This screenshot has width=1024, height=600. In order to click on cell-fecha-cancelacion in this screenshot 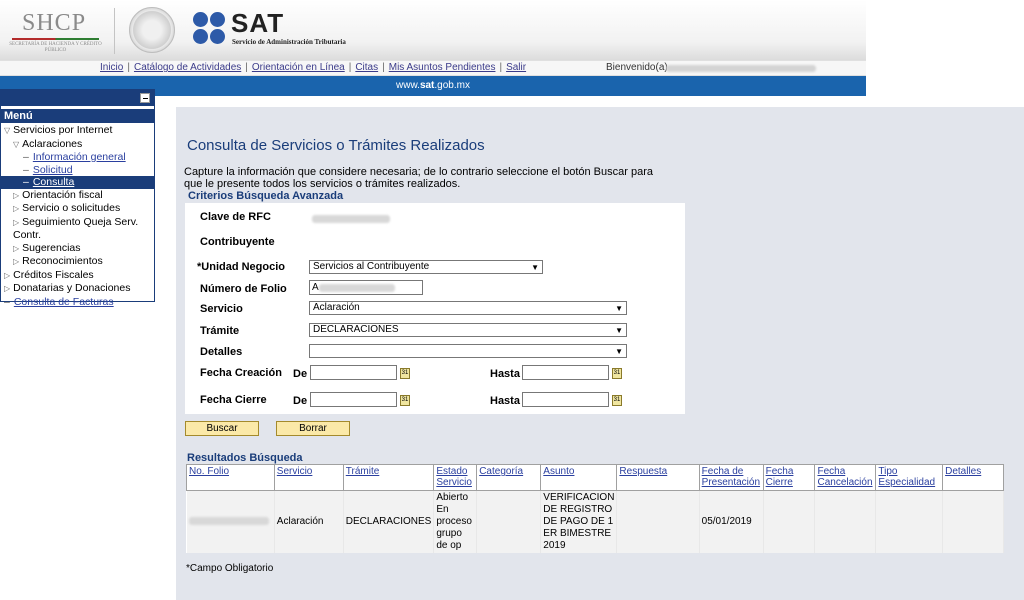, I will do `click(845, 521)`.